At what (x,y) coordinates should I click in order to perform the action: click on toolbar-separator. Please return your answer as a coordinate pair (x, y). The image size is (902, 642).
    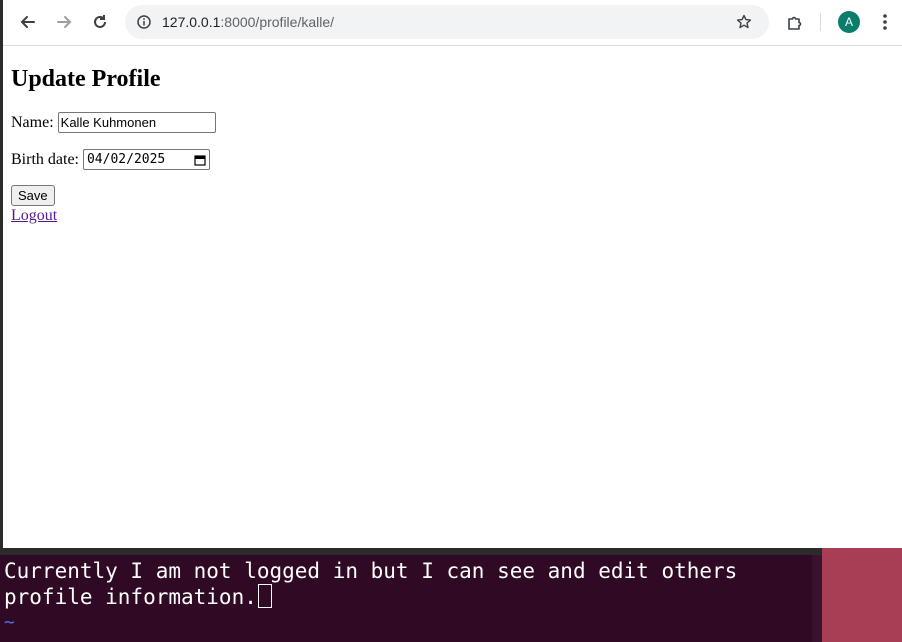
    Looking at the image, I should click on (820, 22).